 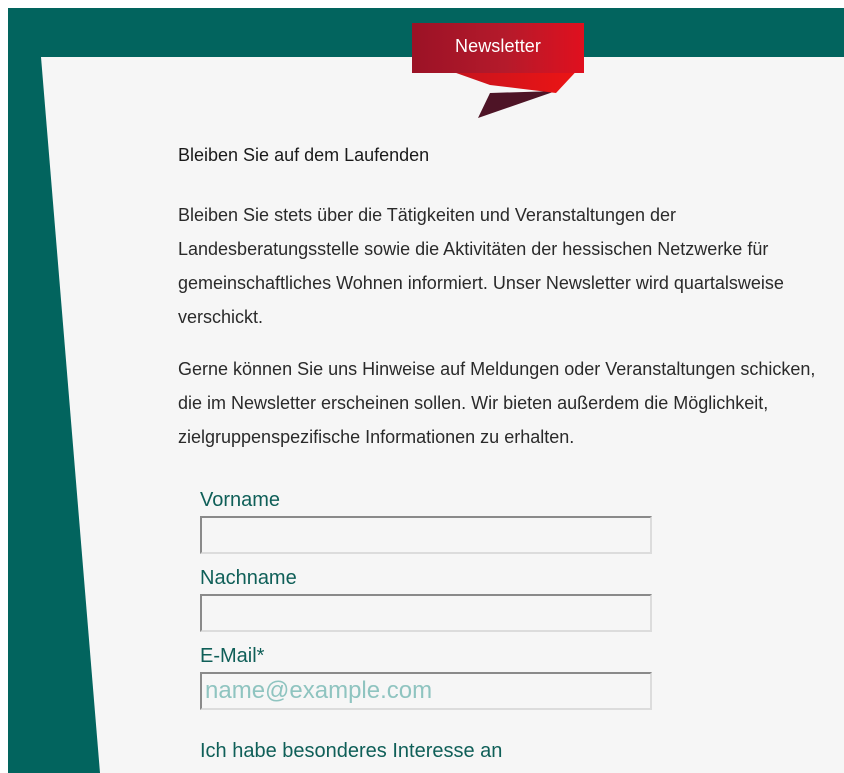 What do you see at coordinates (232, 656) in the screenshot?
I see `email-label: E-Mail*` at bounding box center [232, 656].